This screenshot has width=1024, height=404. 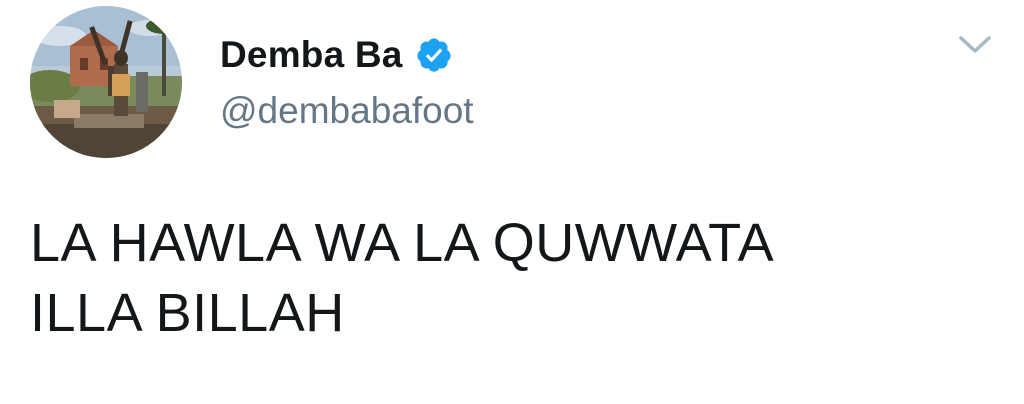 I want to click on chevron-down-icon, so click(x=975, y=45).